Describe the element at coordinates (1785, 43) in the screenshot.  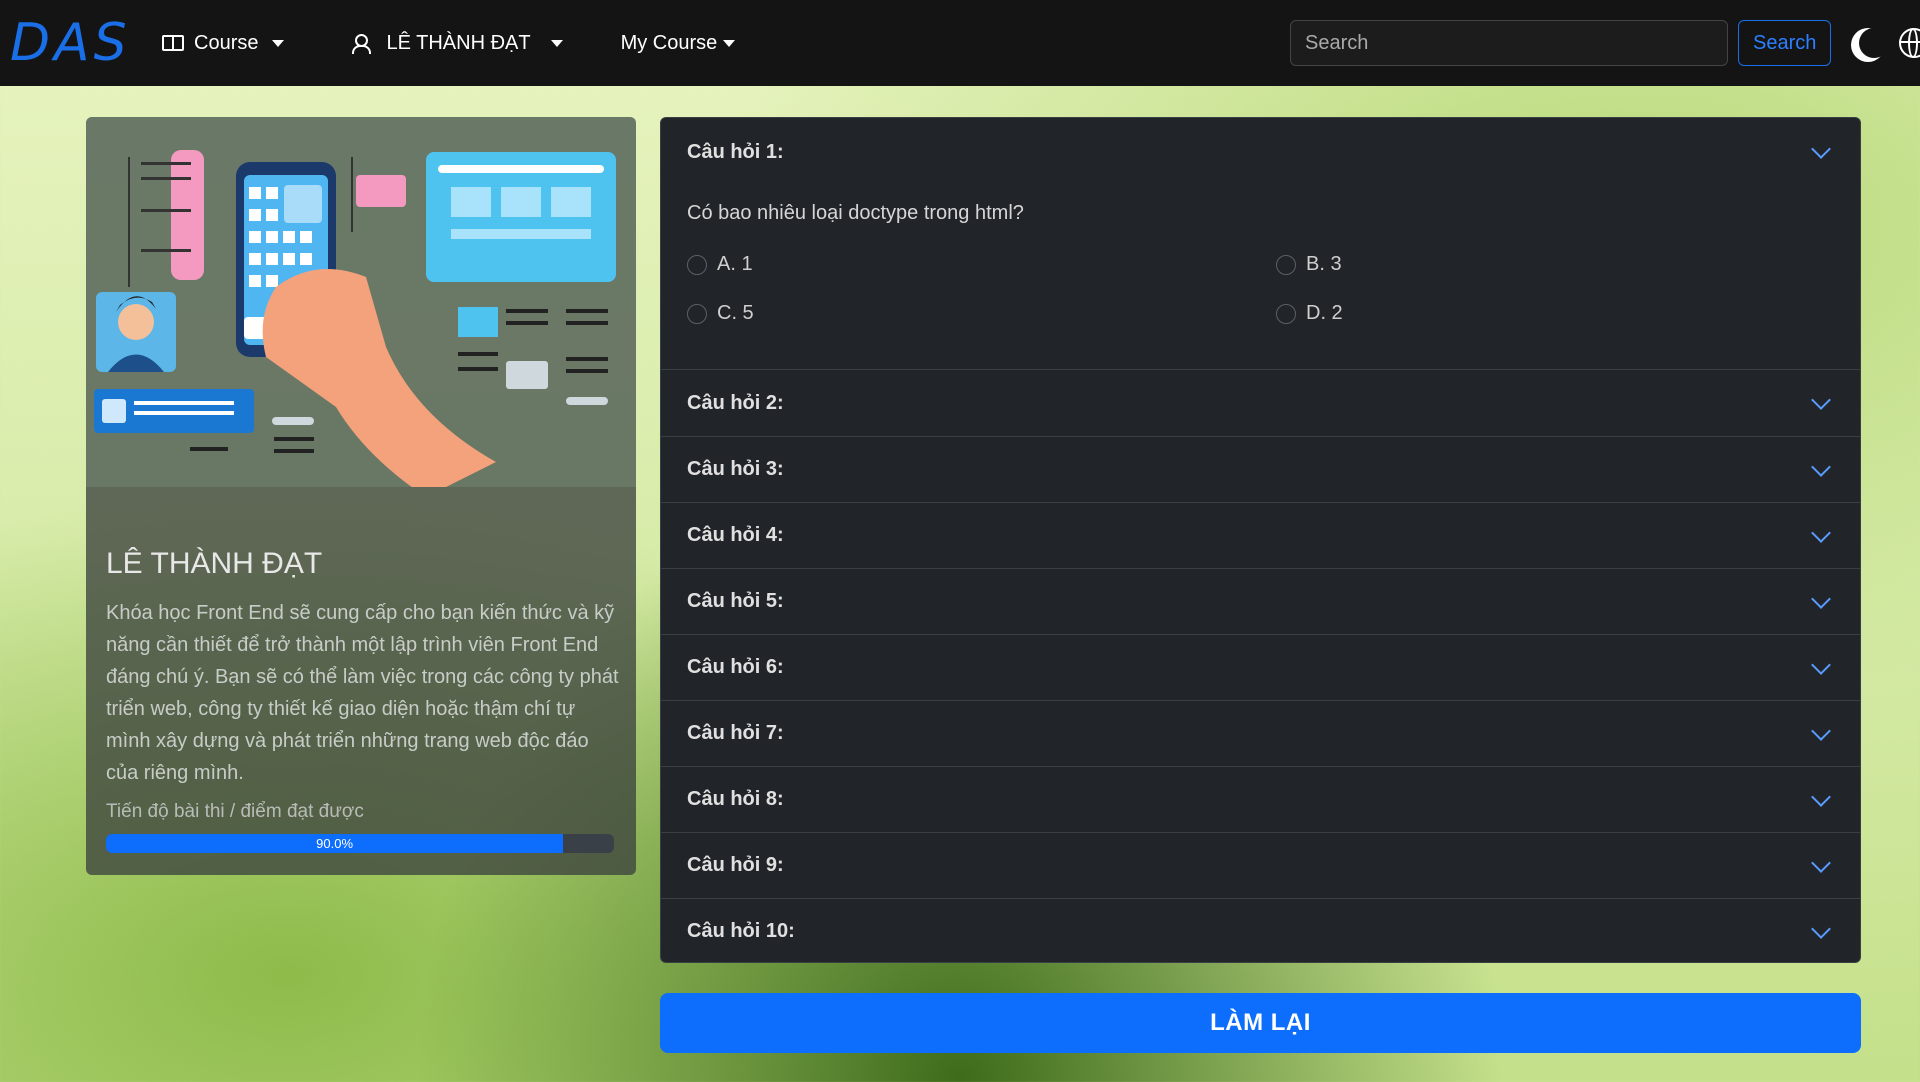
I see `search-button: Search` at that location.